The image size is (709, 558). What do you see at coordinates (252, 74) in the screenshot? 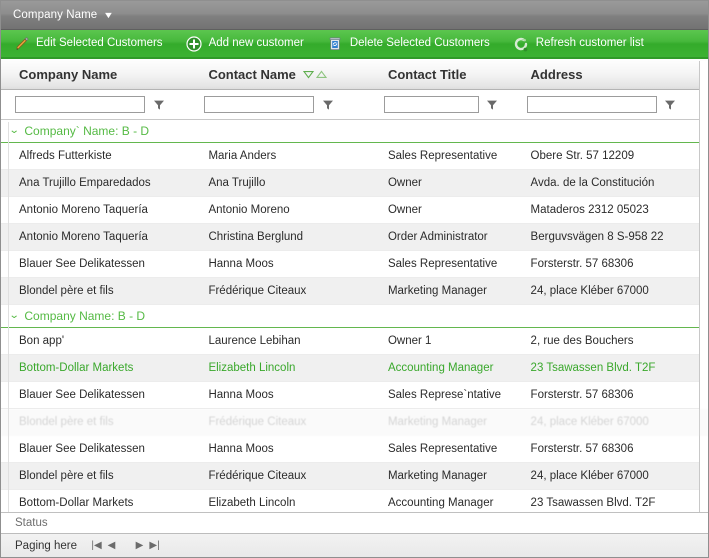
I see `column-header-contact-name-label: Contact Name` at bounding box center [252, 74].